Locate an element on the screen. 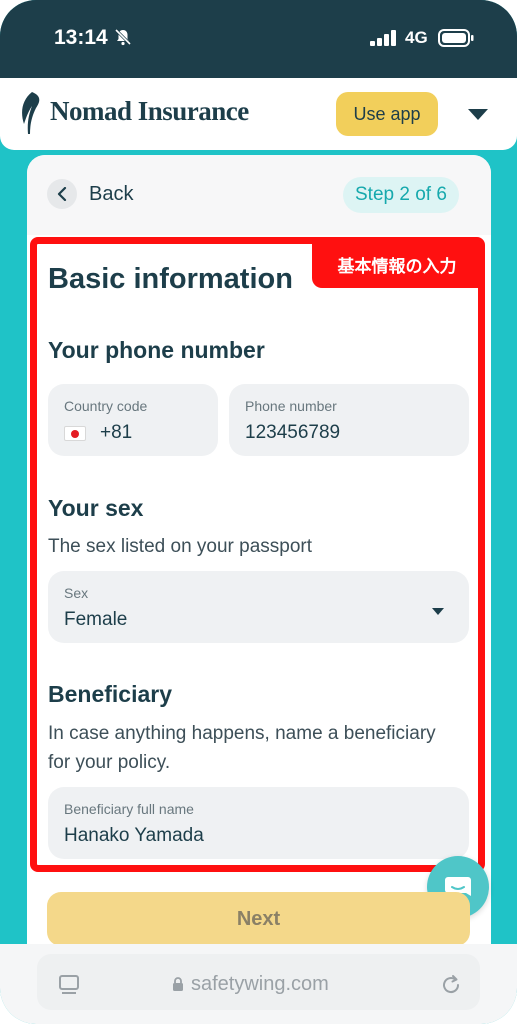 The image size is (517, 1024). bell-off-icon is located at coordinates (123, 39).